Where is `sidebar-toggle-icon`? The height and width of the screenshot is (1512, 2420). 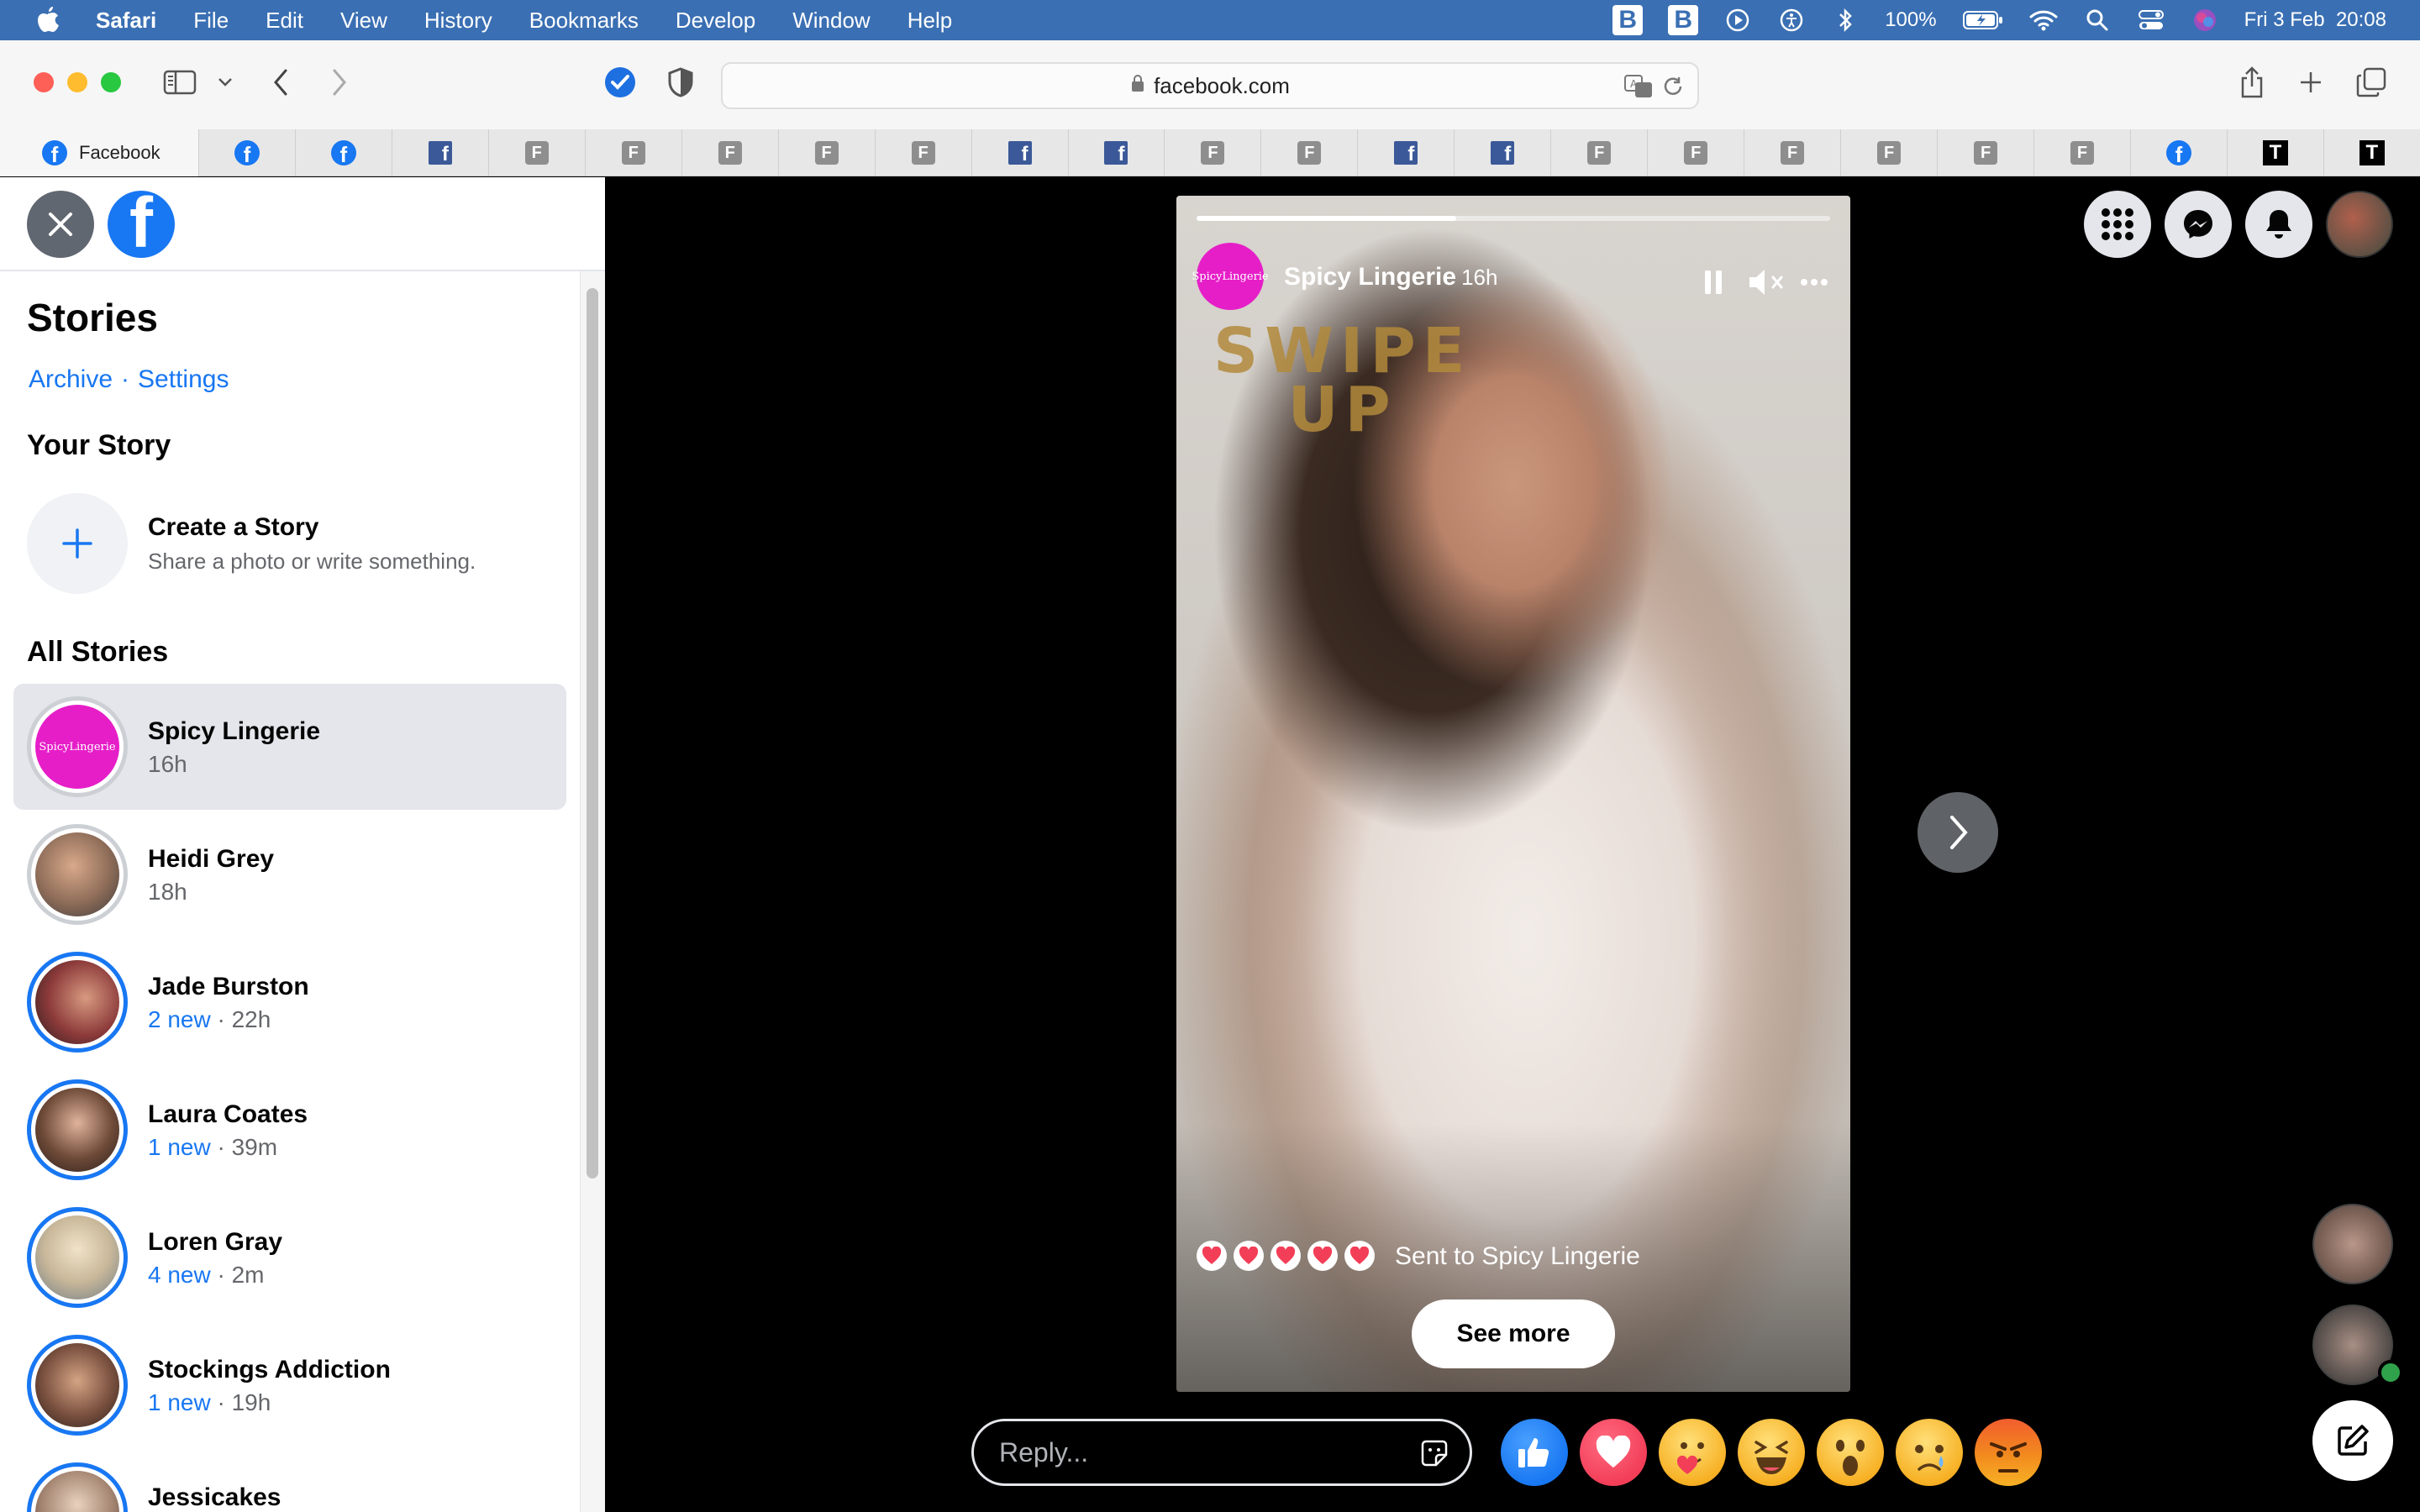 sidebar-toggle-icon is located at coordinates (180, 82).